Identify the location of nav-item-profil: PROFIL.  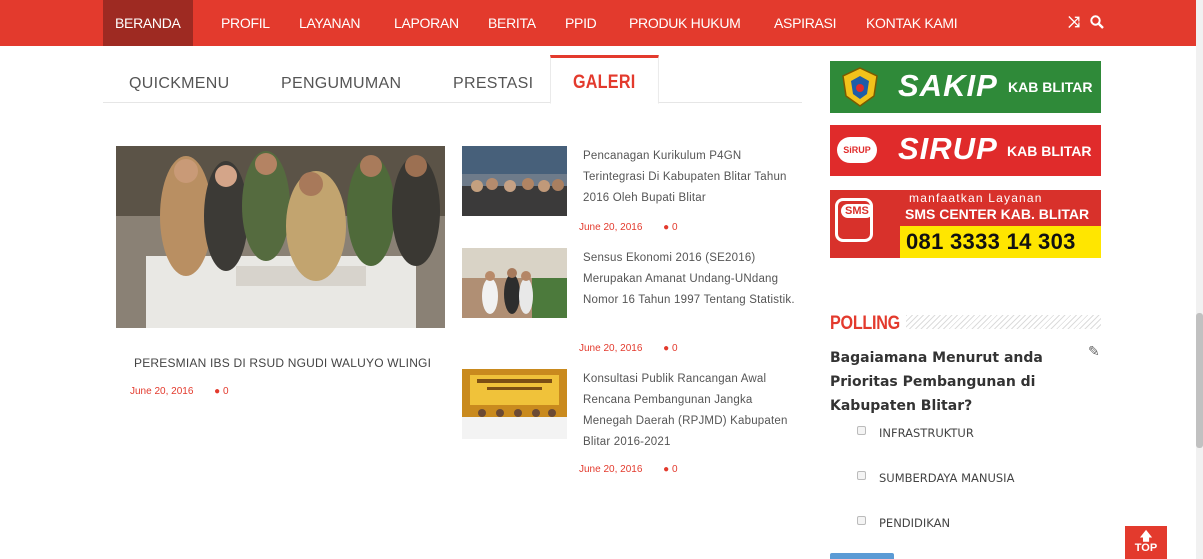
(245, 23).